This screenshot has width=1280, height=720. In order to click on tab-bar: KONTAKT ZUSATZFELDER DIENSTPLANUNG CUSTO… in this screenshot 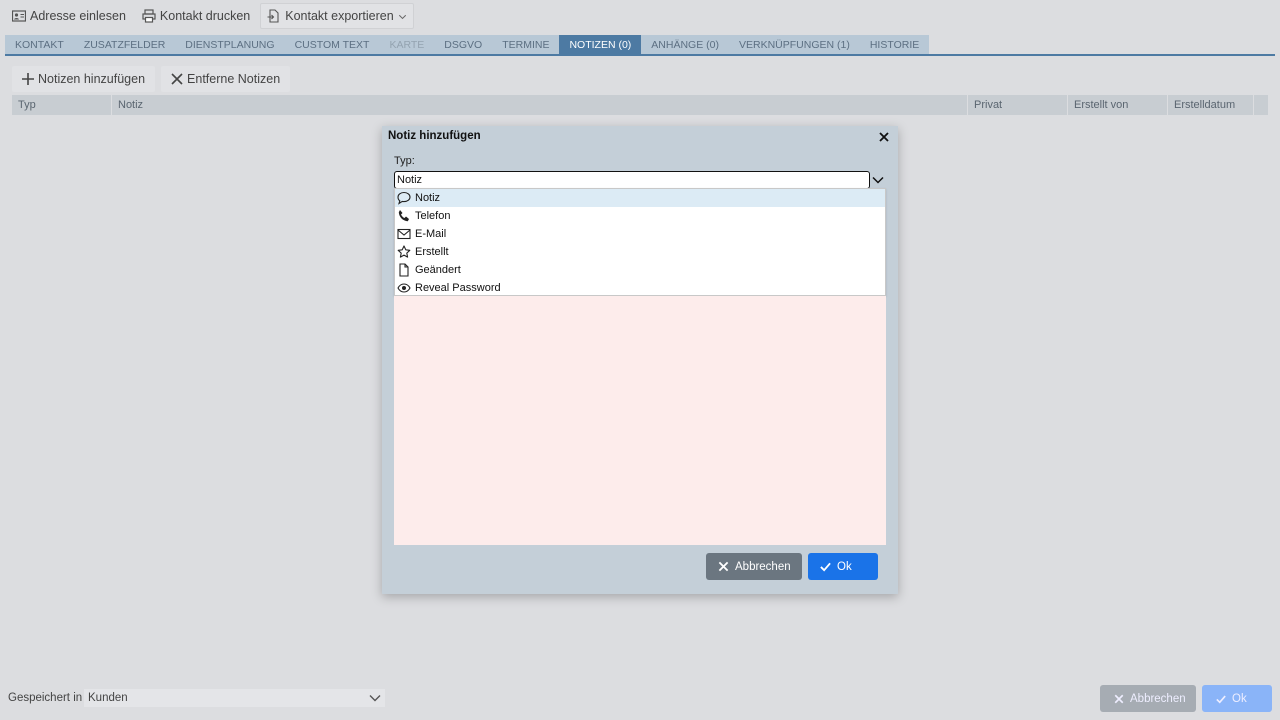, I will do `click(640, 45)`.